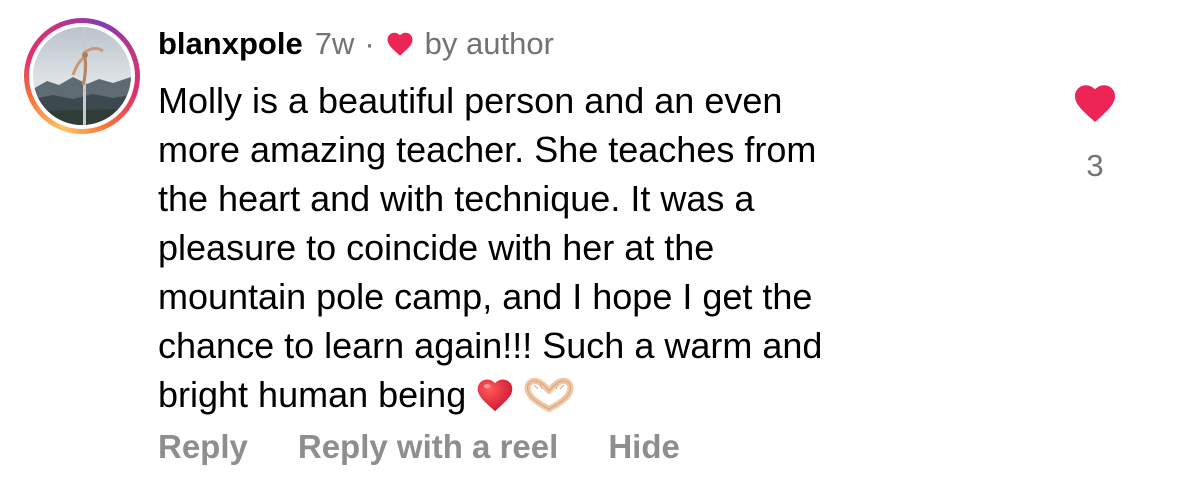  What do you see at coordinates (203, 447) in the screenshot?
I see `reply-button: Reply` at bounding box center [203, 447].